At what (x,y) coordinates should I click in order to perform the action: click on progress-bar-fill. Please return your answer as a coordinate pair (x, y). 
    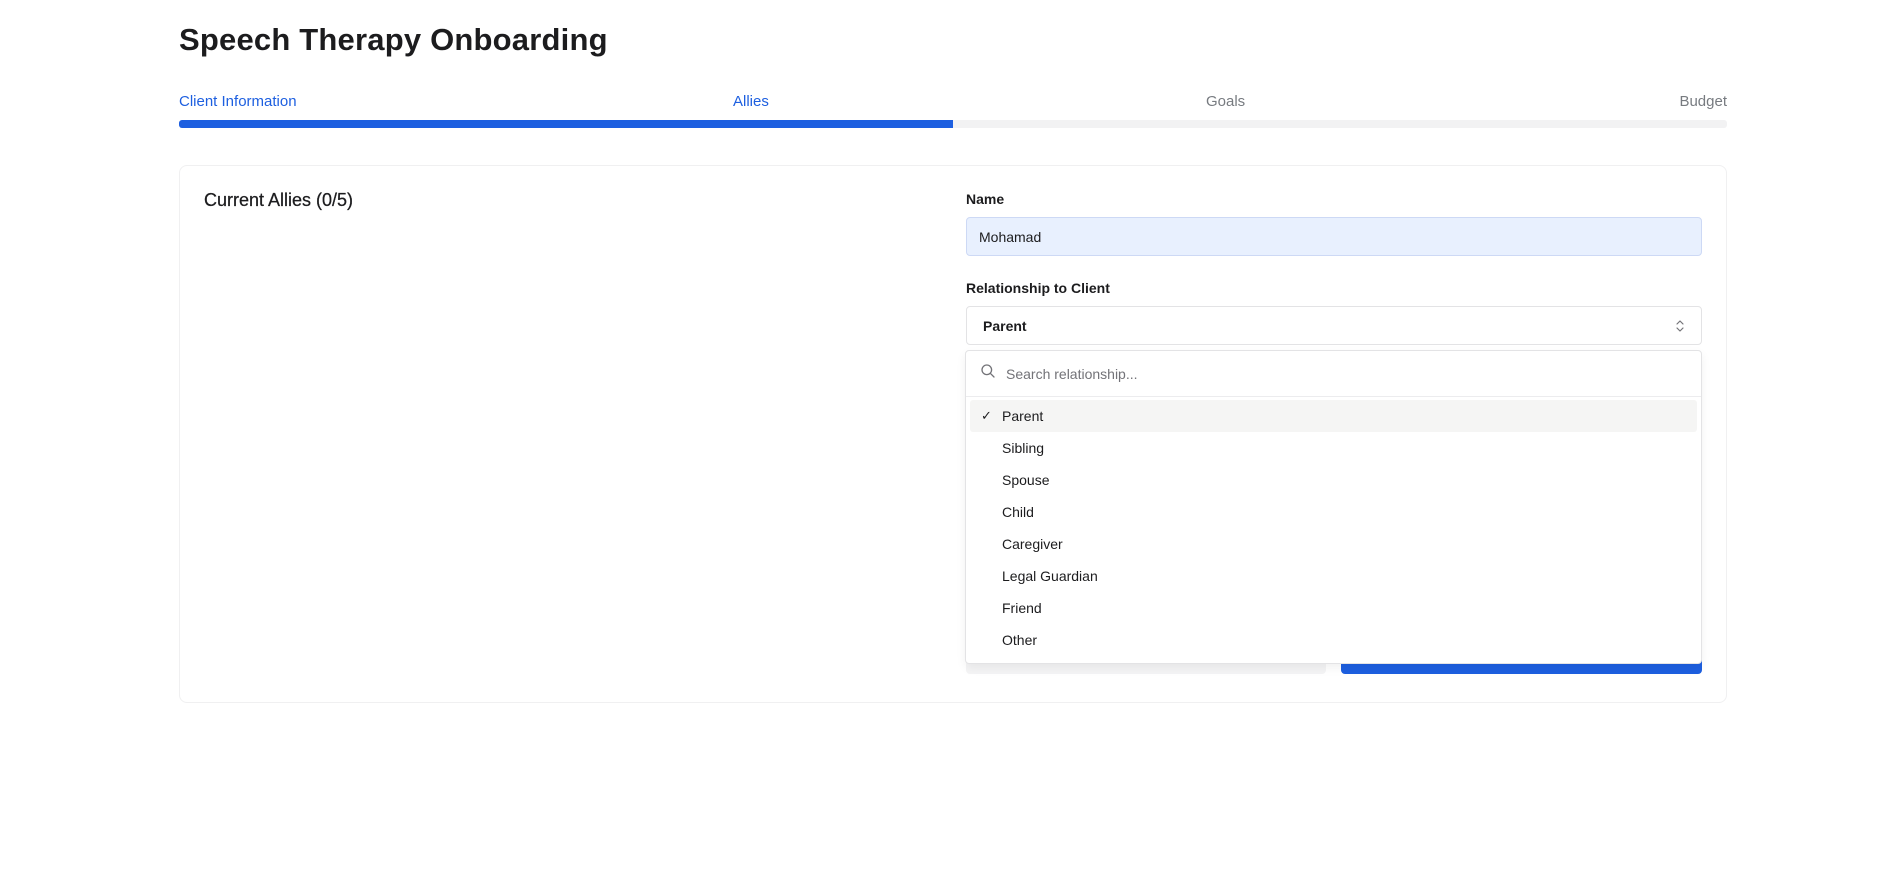
    Looking at the image, I should click on (566, 124).